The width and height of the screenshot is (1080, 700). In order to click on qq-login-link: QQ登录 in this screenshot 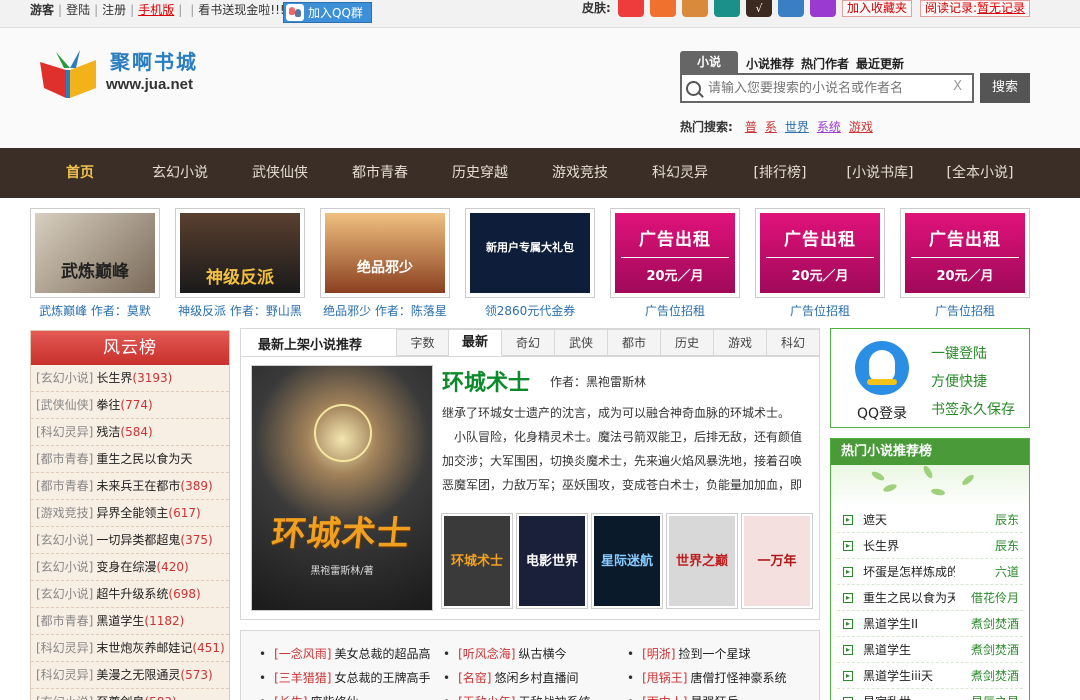, I will do `click(882, 413)`.